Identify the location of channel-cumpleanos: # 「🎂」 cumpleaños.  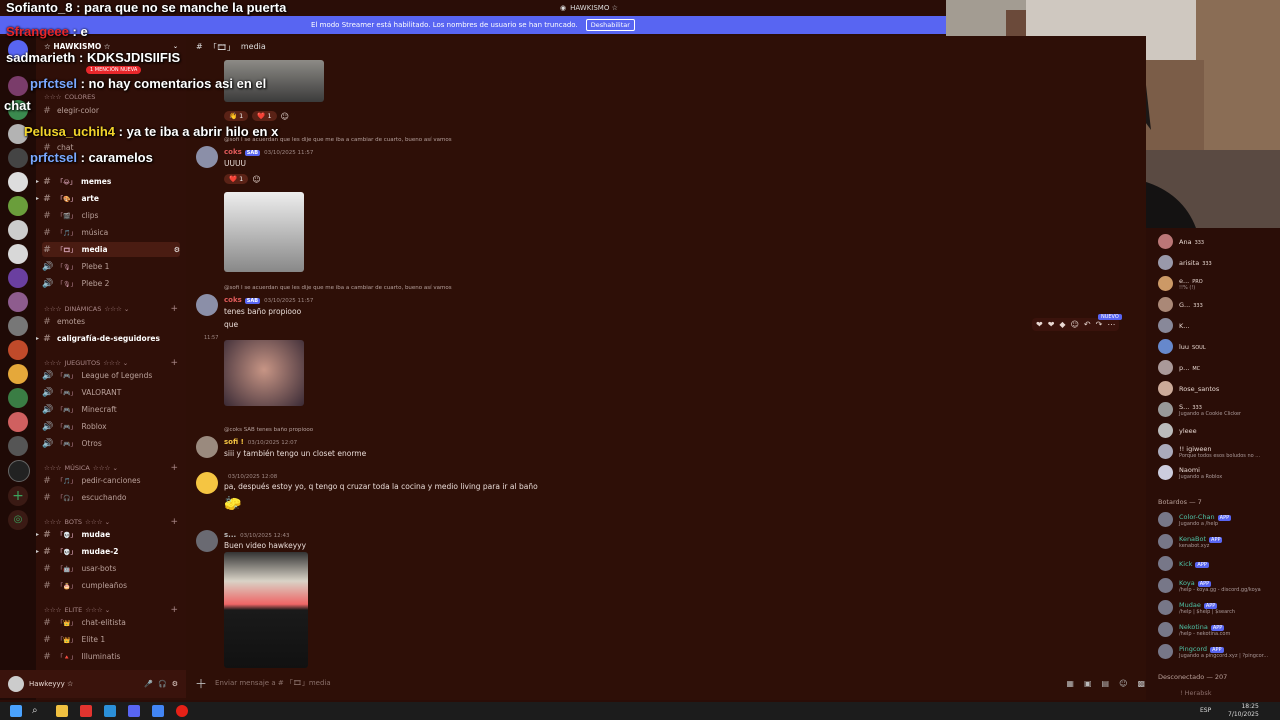
(111, 585).